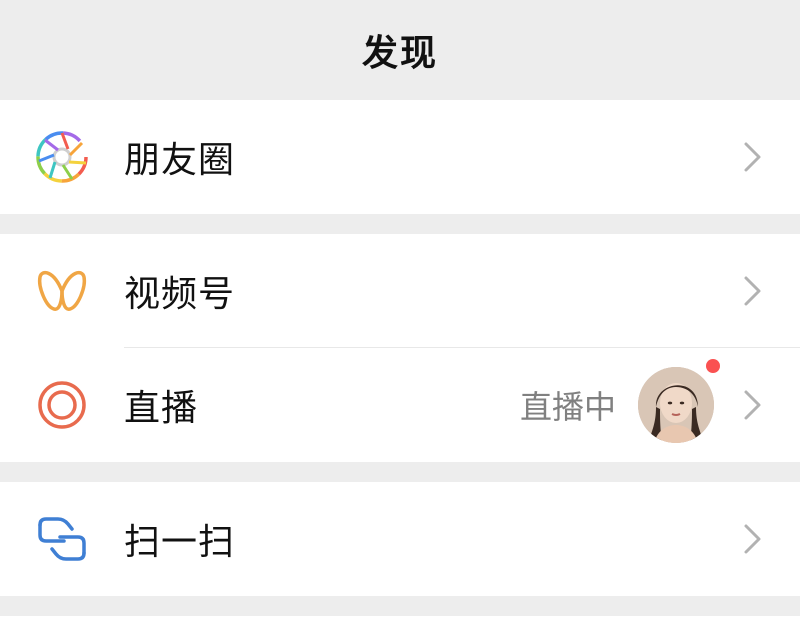  I want to click on avatar, so click(676, 405).